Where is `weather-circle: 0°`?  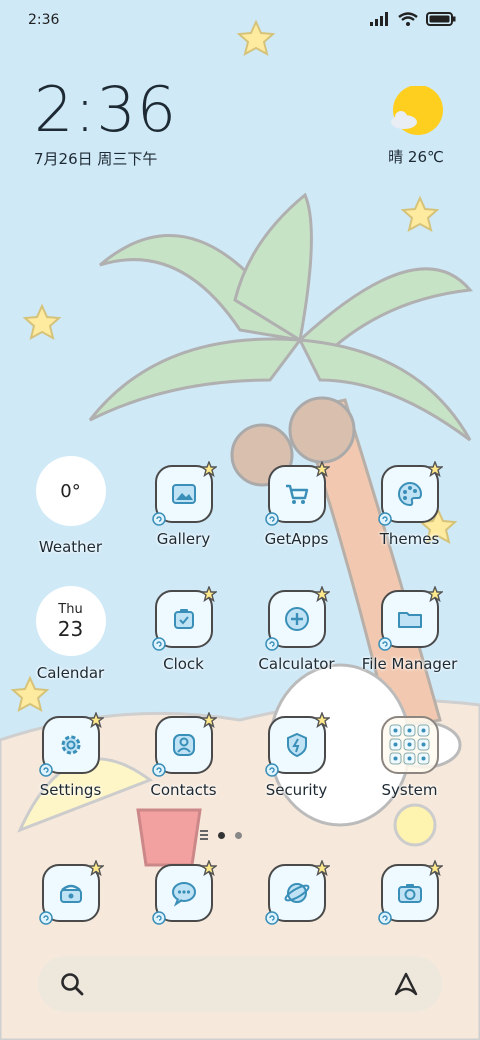
weather-circle: 0° is located at coordinates (70, 491).